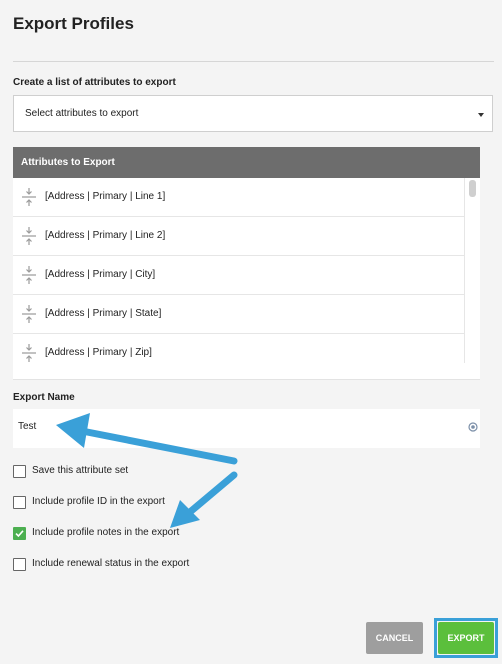  What do you see at coordinates (19, 502) in the screenshot?
I see `include-profile-id-checkbox` at bounding box center [19, 502].